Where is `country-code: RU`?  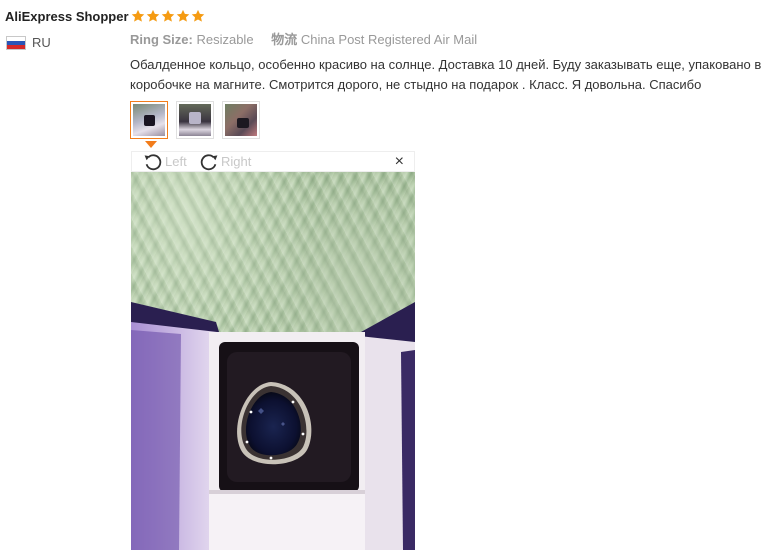 country-code: RU is located at coordinates (41, 42).